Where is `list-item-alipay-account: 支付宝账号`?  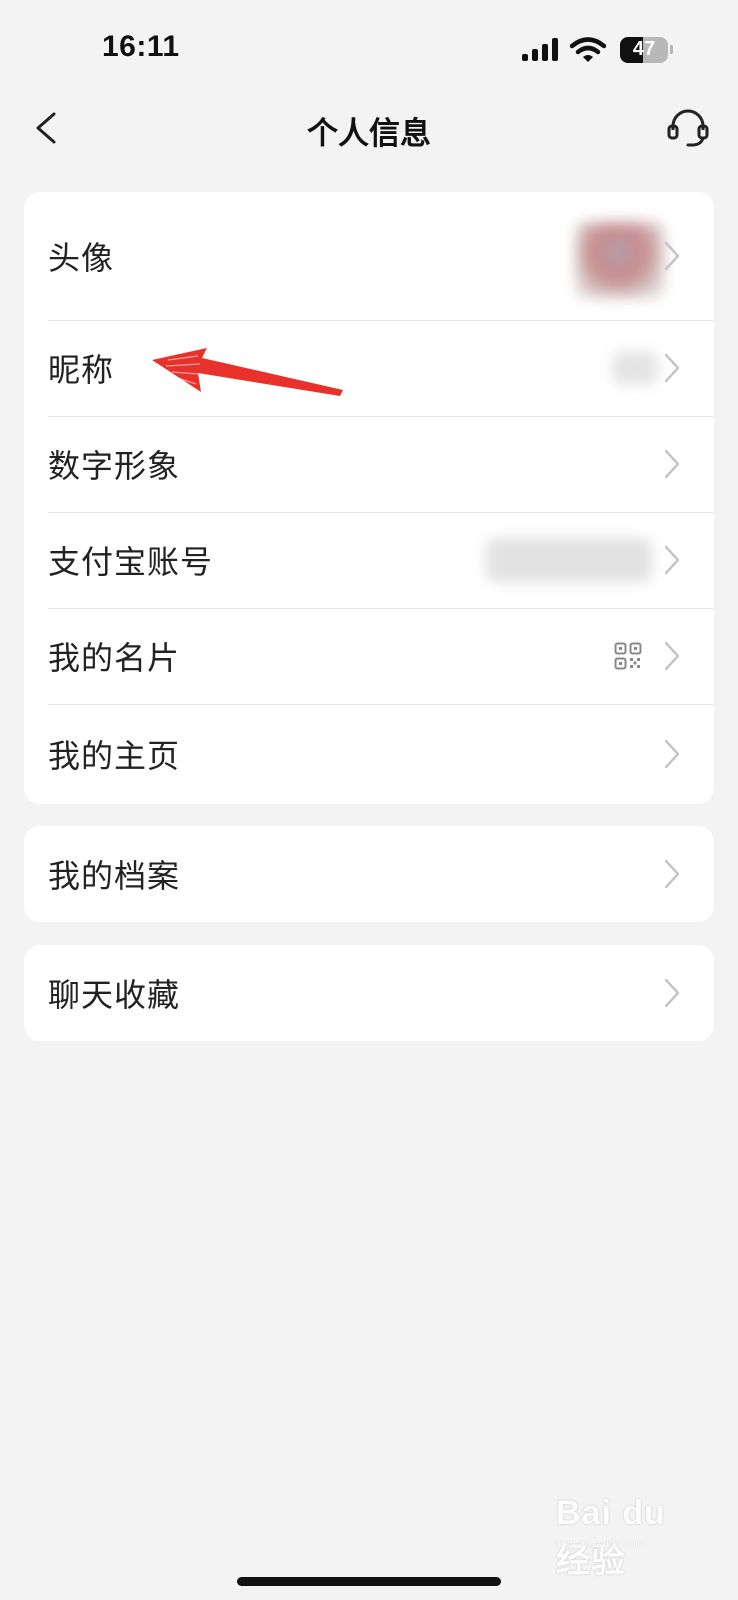
list-item-alipay-account: 支付宝账号 is located at coordinates (369, 560).